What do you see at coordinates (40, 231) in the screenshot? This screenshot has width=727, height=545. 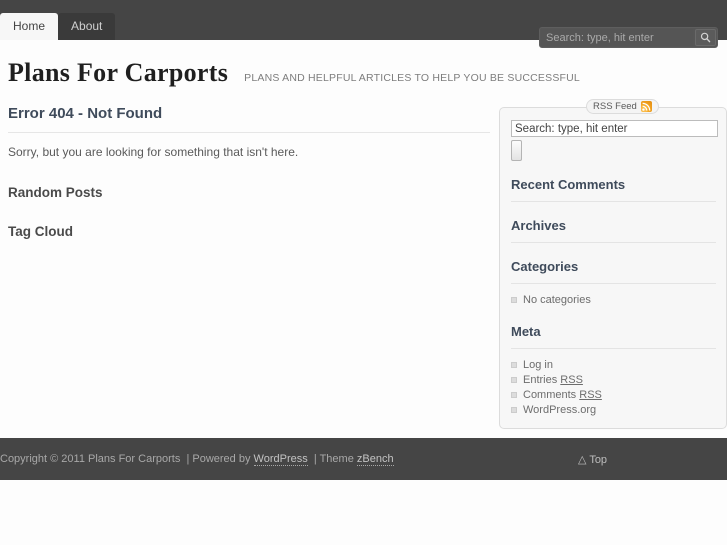 I see `section-title-tag-cloud: Tag Cloud` at bounding box center [40, 231].